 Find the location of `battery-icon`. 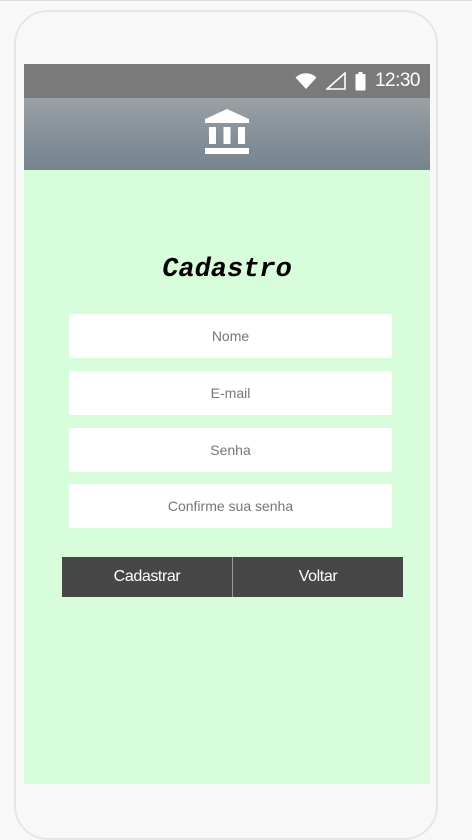

battery-icon is located at coordinates (360, 81).